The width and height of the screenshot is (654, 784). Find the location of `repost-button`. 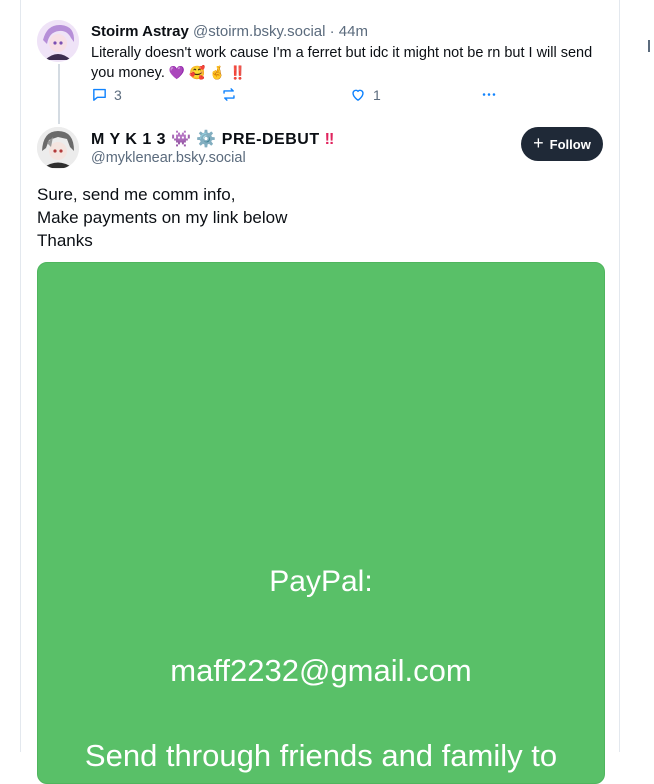

repost-button is located at coordinates (229, 94).